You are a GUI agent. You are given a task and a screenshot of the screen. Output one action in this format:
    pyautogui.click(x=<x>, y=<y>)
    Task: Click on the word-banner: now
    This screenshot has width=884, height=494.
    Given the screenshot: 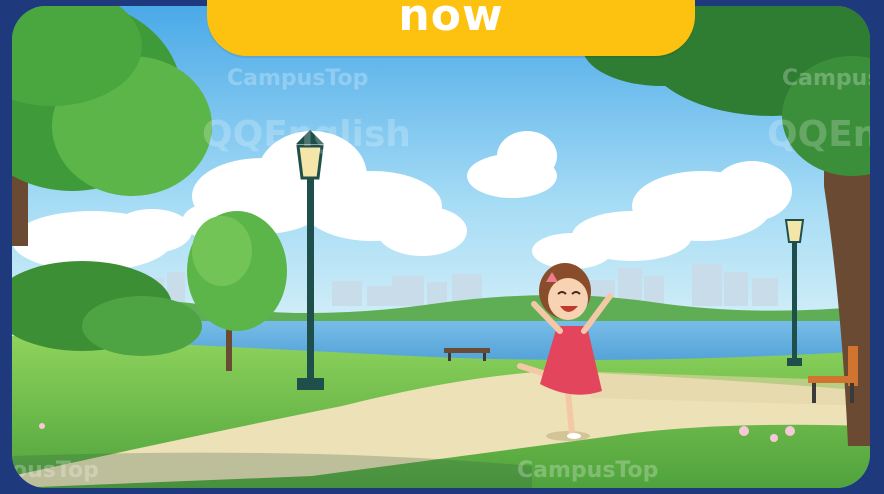 What is the action you would take?
    pyautogui.click(x=451, y=28)
    